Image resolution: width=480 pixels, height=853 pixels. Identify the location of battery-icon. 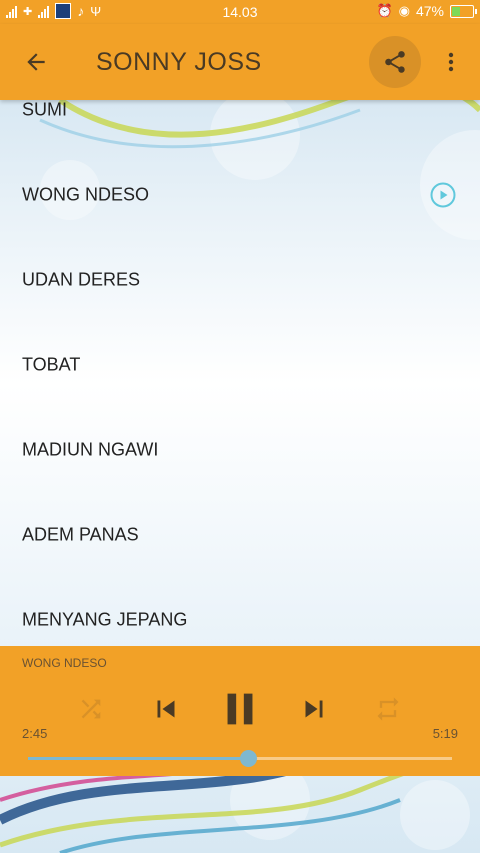
(463, 11).